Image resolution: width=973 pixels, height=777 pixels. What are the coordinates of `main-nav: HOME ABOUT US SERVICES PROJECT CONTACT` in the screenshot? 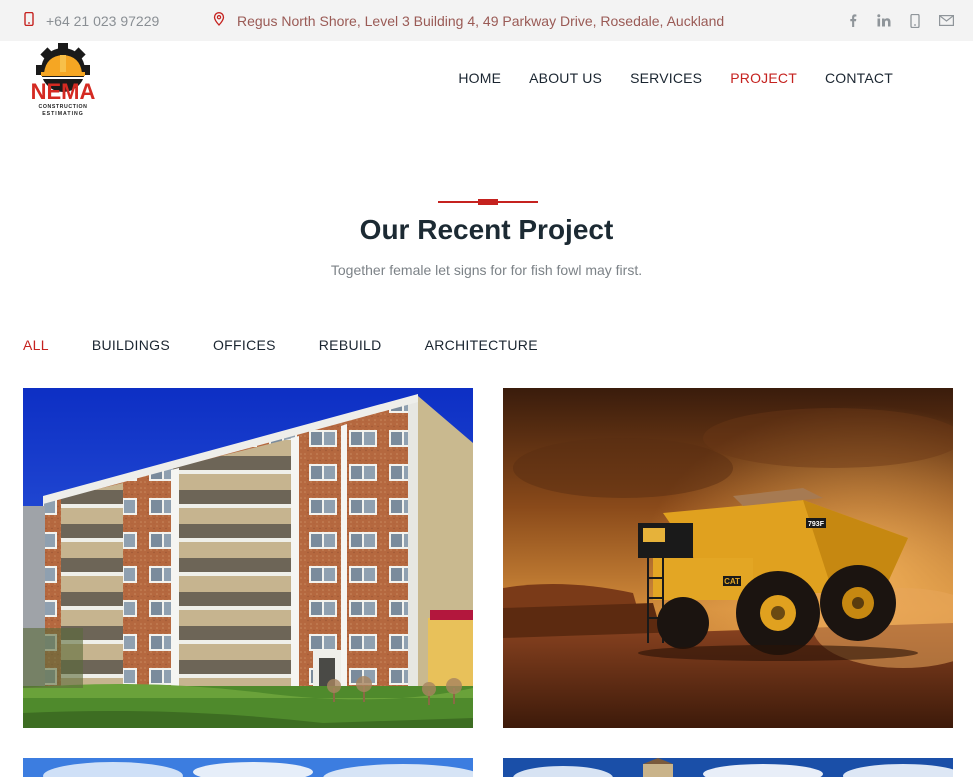 It's located at (675, 78).